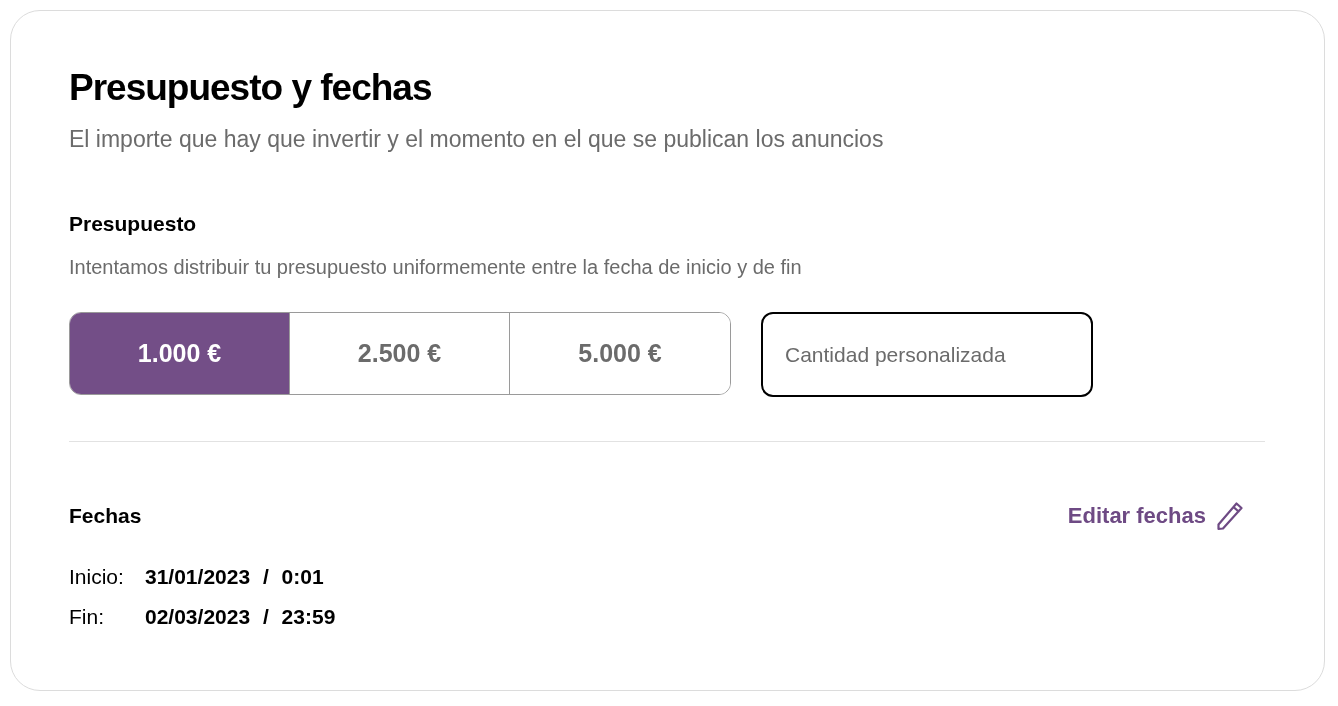 The image size is (1338, 706). What do you see at coordinates (927, 354) in the screenshot?
I see `custom-amount-field: Cantidad personalizada` at bounding box center [927, 354].